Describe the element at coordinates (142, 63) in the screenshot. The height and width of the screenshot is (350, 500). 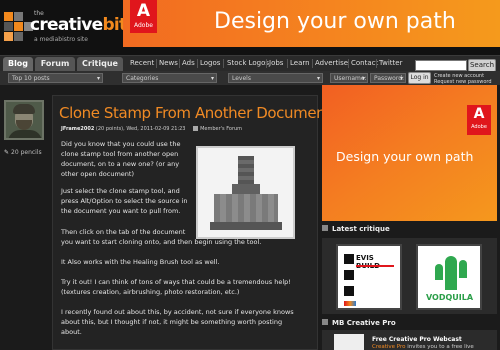
I see `nav-link-recent: Recent` at that location.